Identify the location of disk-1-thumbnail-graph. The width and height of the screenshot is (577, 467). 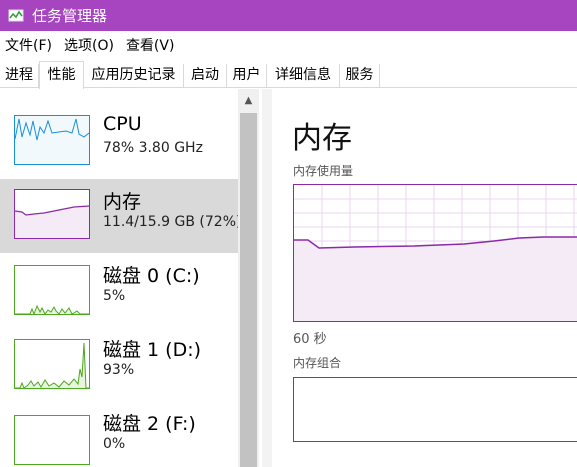
(52, 364).